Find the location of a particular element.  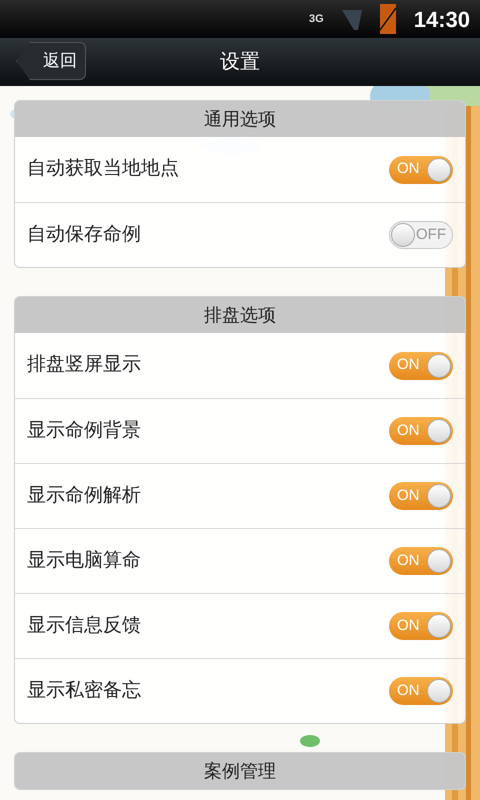

setting-label: 排盘竖屏显示 is located at coordinates (84, 365).